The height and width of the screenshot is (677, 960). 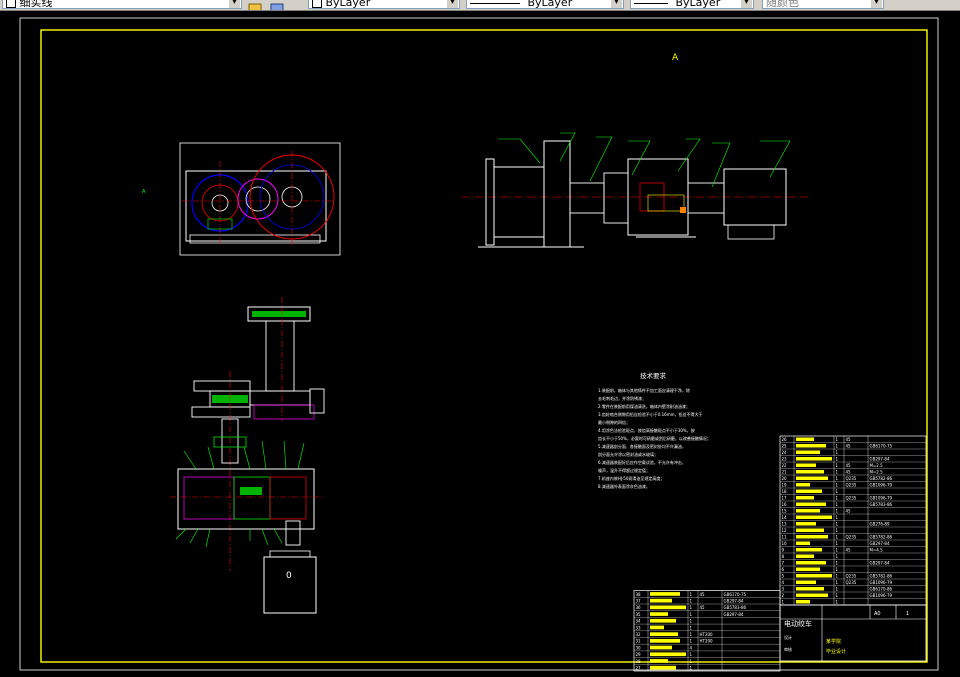 I want to click on layer-color-swatch, so click(x=11, y=4).